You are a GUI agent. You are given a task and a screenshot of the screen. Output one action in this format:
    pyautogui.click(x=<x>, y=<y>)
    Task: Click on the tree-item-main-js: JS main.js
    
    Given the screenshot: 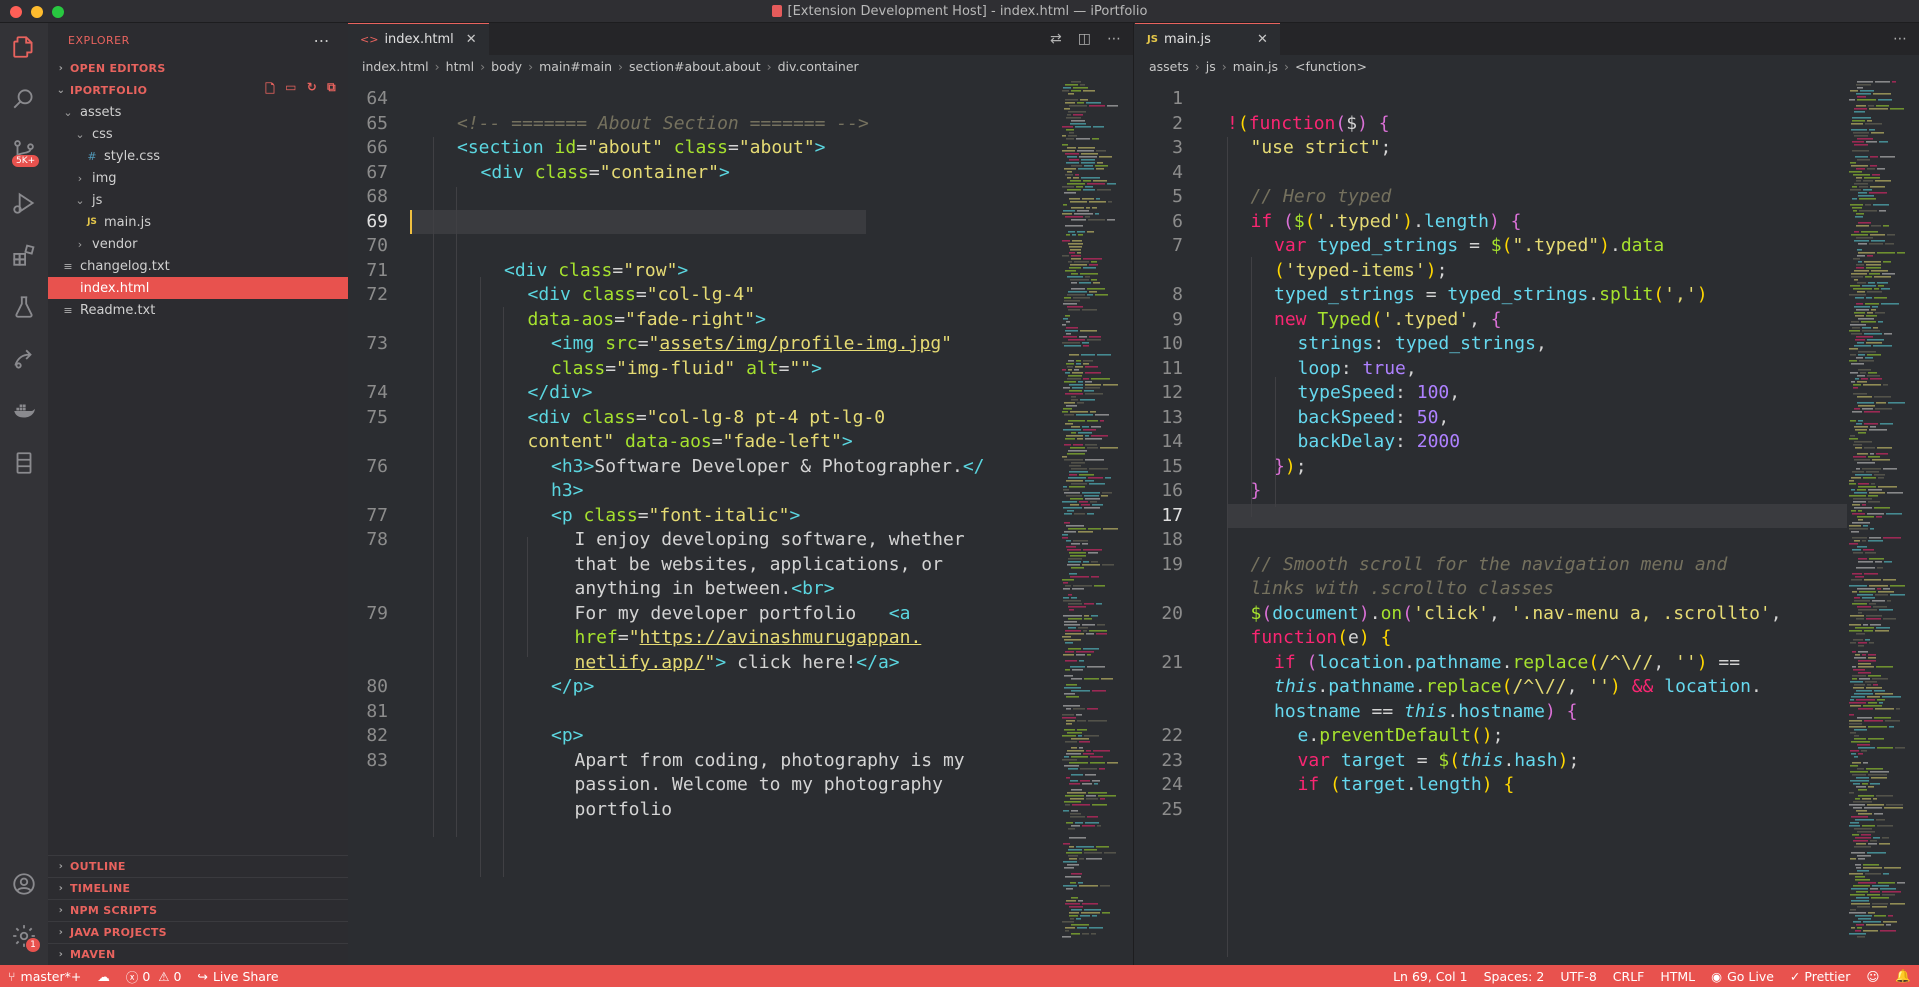 What is the action you would take?
    pyautogui.click(x=198, y=222)
    